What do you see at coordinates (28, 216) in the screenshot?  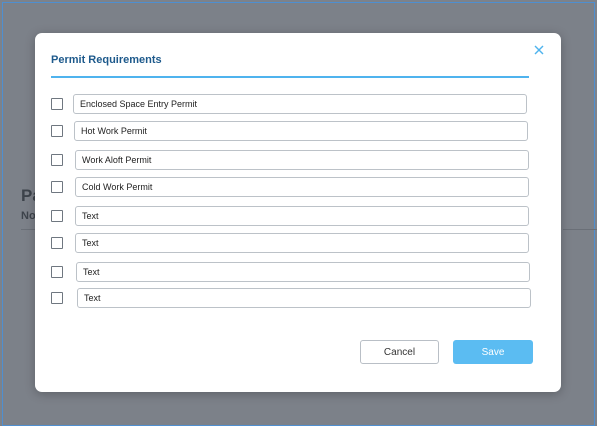 I see `background-page-subtitle: No` at bounding box center [28, 216].